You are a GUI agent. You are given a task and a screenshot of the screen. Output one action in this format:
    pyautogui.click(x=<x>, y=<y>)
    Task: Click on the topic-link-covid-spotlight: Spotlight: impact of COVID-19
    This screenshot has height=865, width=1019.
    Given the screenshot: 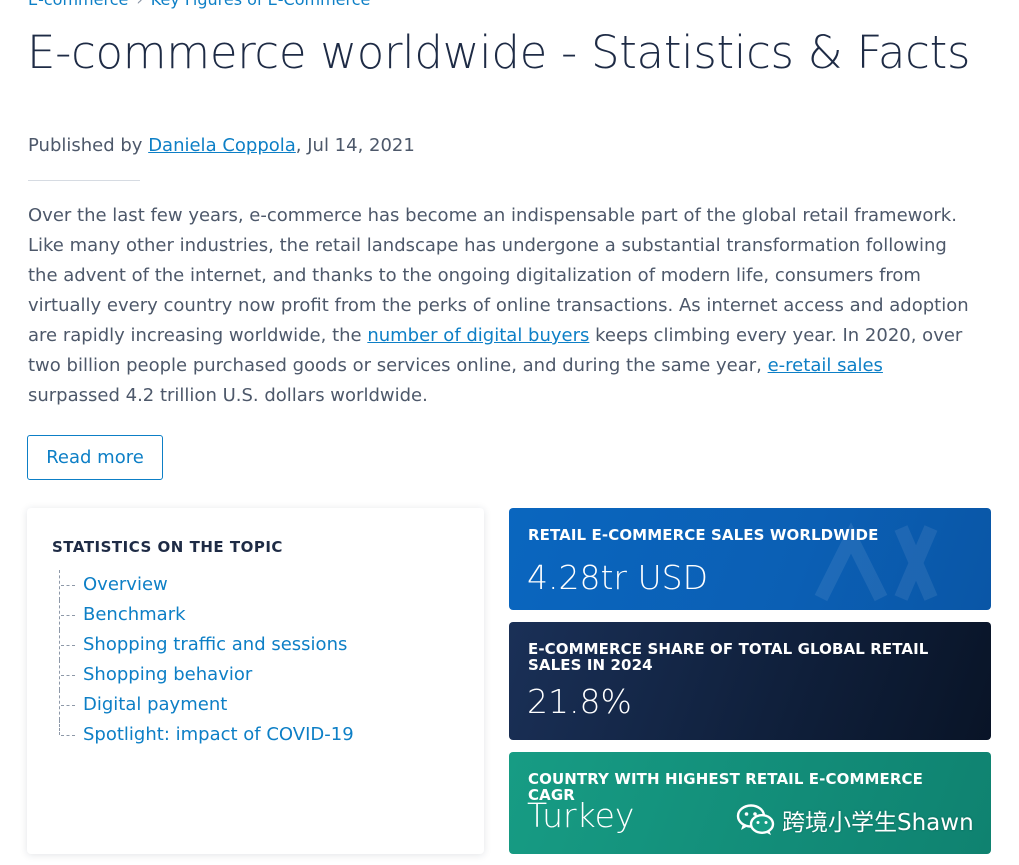 What is the action you would take?
    pyautogui.click(x=206, y=735)
    